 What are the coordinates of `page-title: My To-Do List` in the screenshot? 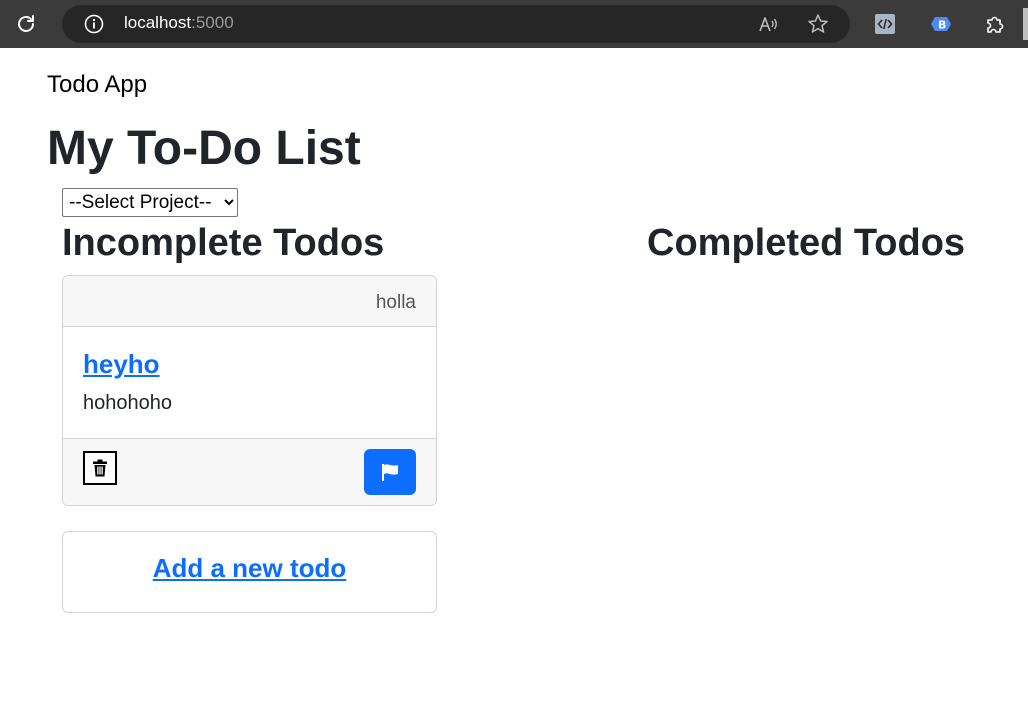 It's located at (204, 148).